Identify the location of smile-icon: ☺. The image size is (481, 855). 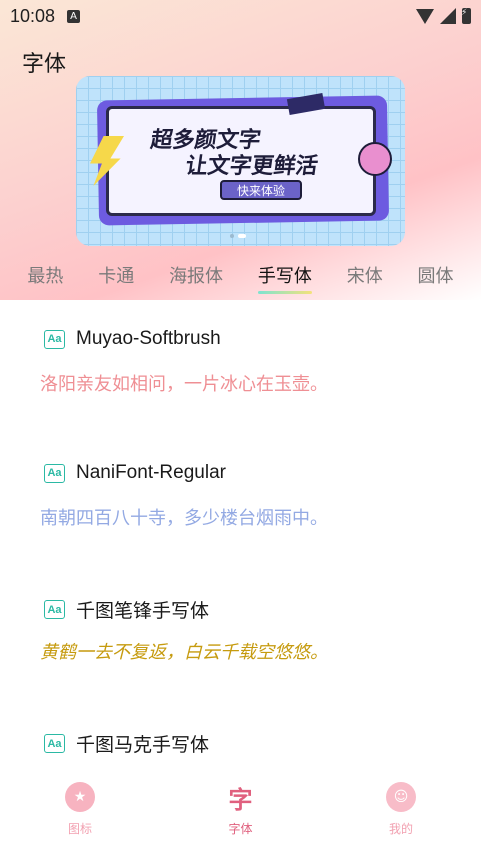
(401, 797).